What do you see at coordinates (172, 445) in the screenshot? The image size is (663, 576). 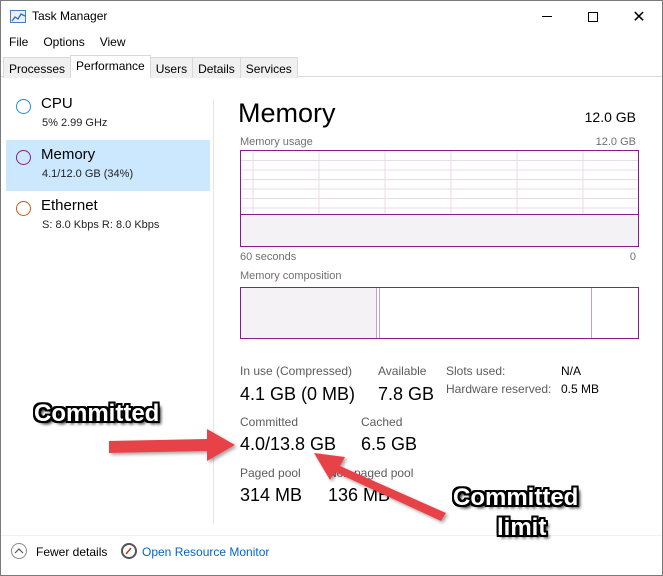 I see `committed-arrow` at bounding box center [172, 445].